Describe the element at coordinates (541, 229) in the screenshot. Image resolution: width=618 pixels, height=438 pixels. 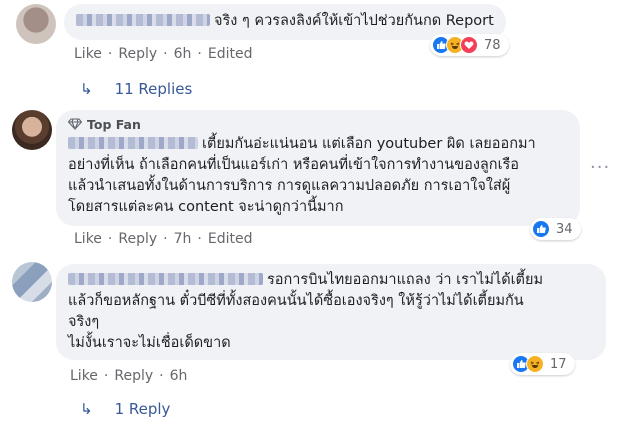
I see `like-icon` at that location.